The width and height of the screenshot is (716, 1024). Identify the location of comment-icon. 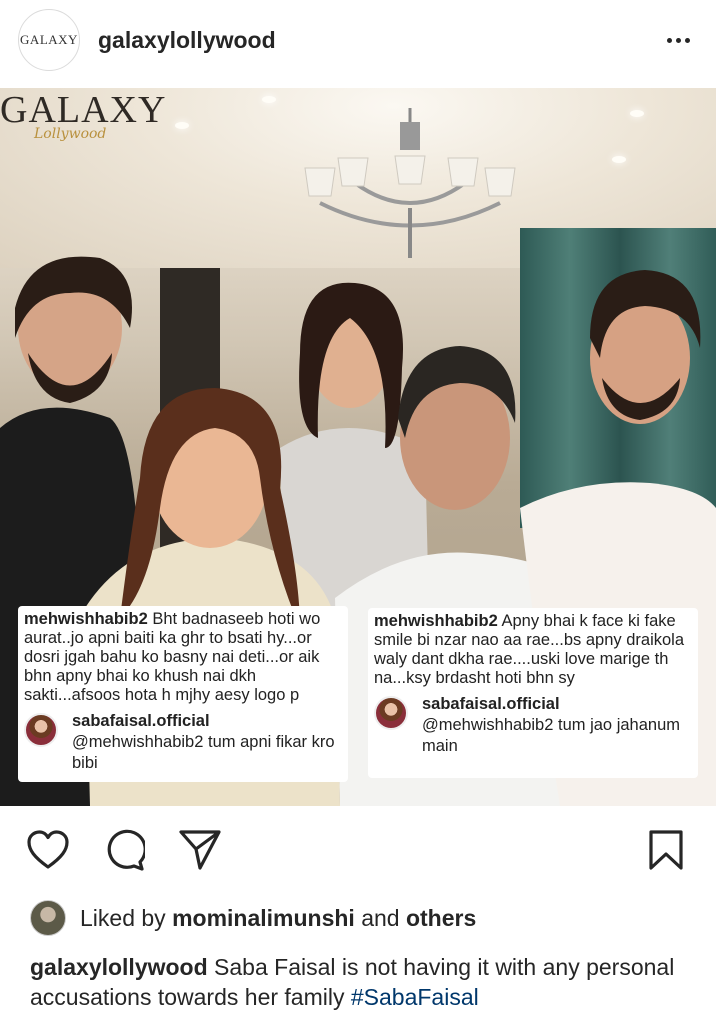
(124, 850).